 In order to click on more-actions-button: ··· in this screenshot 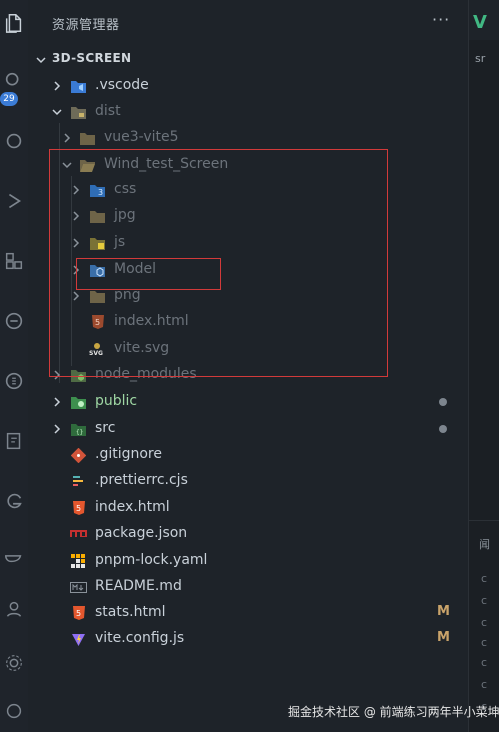, I will do `click(441, 19)`.